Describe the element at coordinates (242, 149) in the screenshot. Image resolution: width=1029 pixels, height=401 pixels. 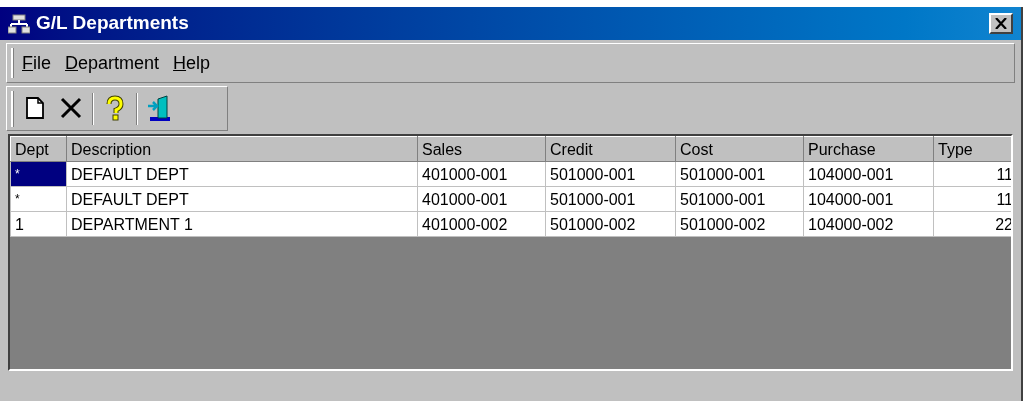
I see `column-header: Description` at that location.